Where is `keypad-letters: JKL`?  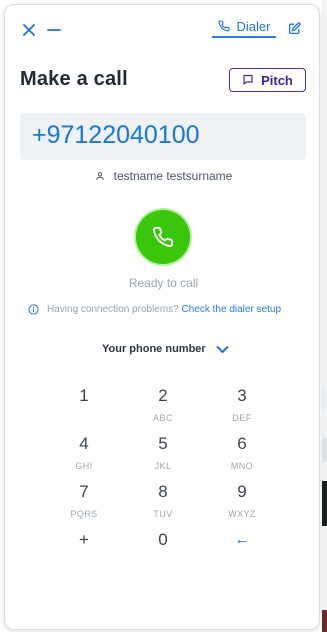 keypad-letters: JKL is located at coordinates (163, 466).